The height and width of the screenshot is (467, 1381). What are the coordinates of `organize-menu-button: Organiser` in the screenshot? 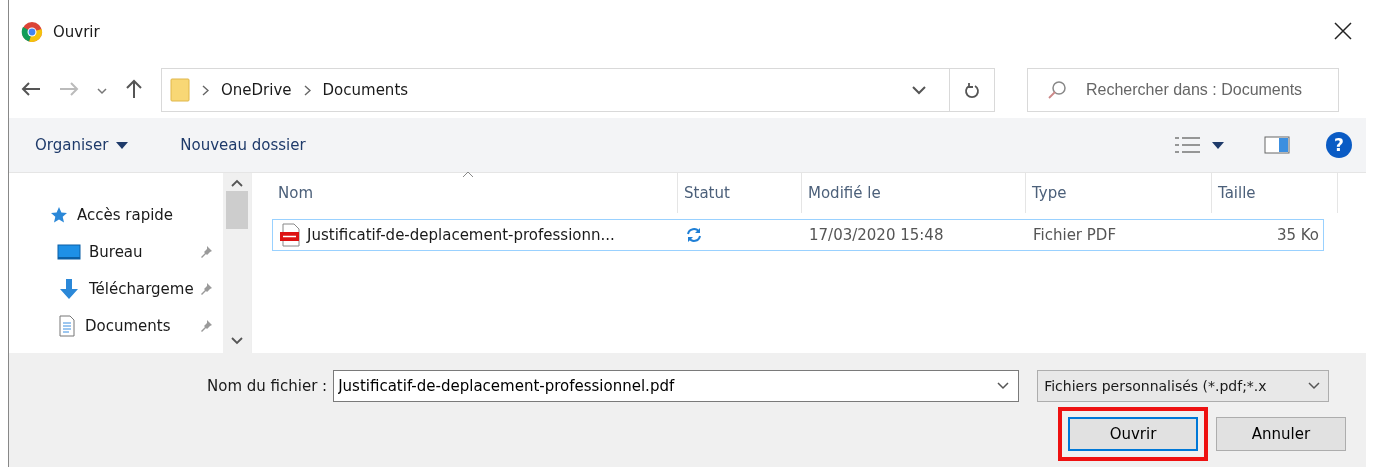 It's located at (82, 145).